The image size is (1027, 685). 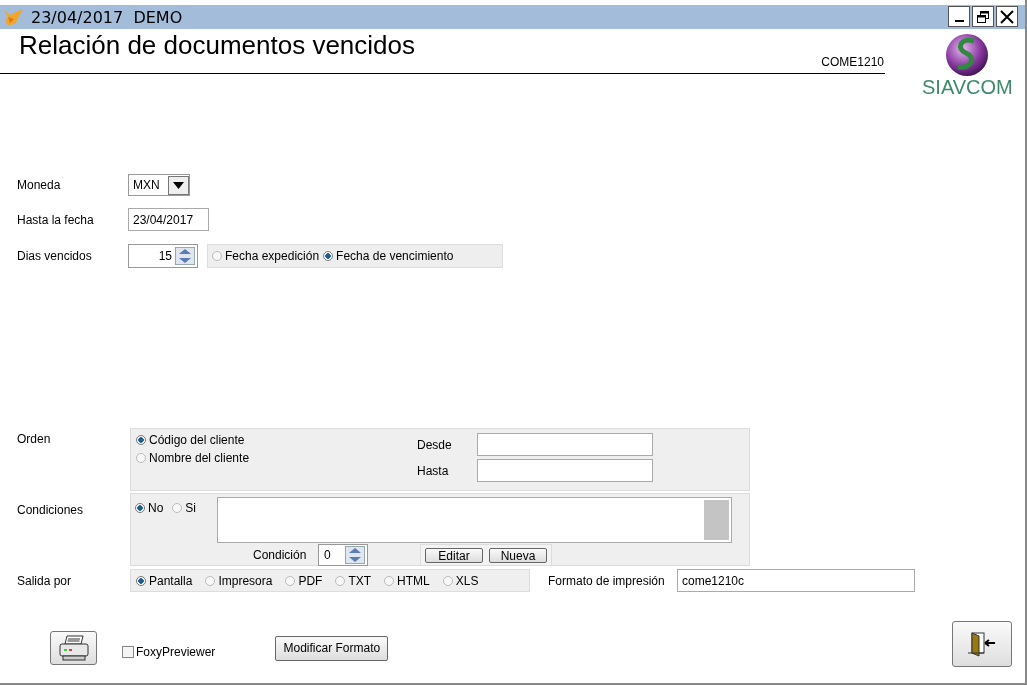 I want to click on fox-icon, so click(x=13, y=17).